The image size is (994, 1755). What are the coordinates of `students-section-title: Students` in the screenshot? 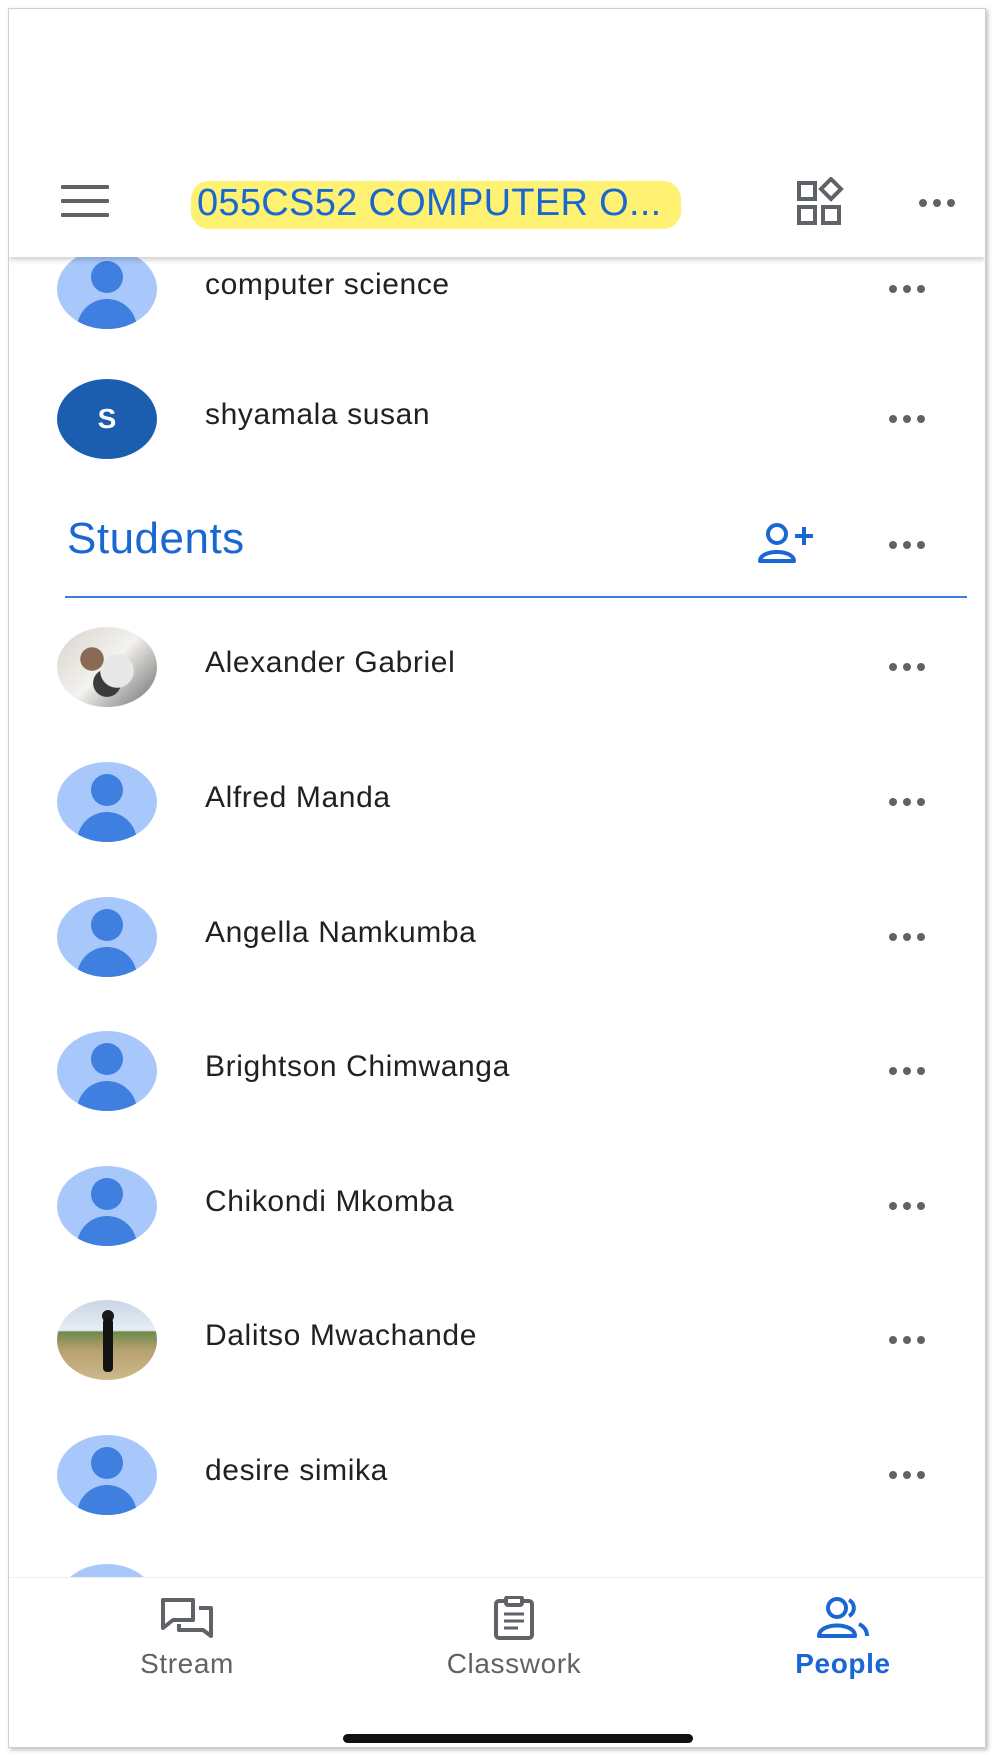 It's located at (156, 538).